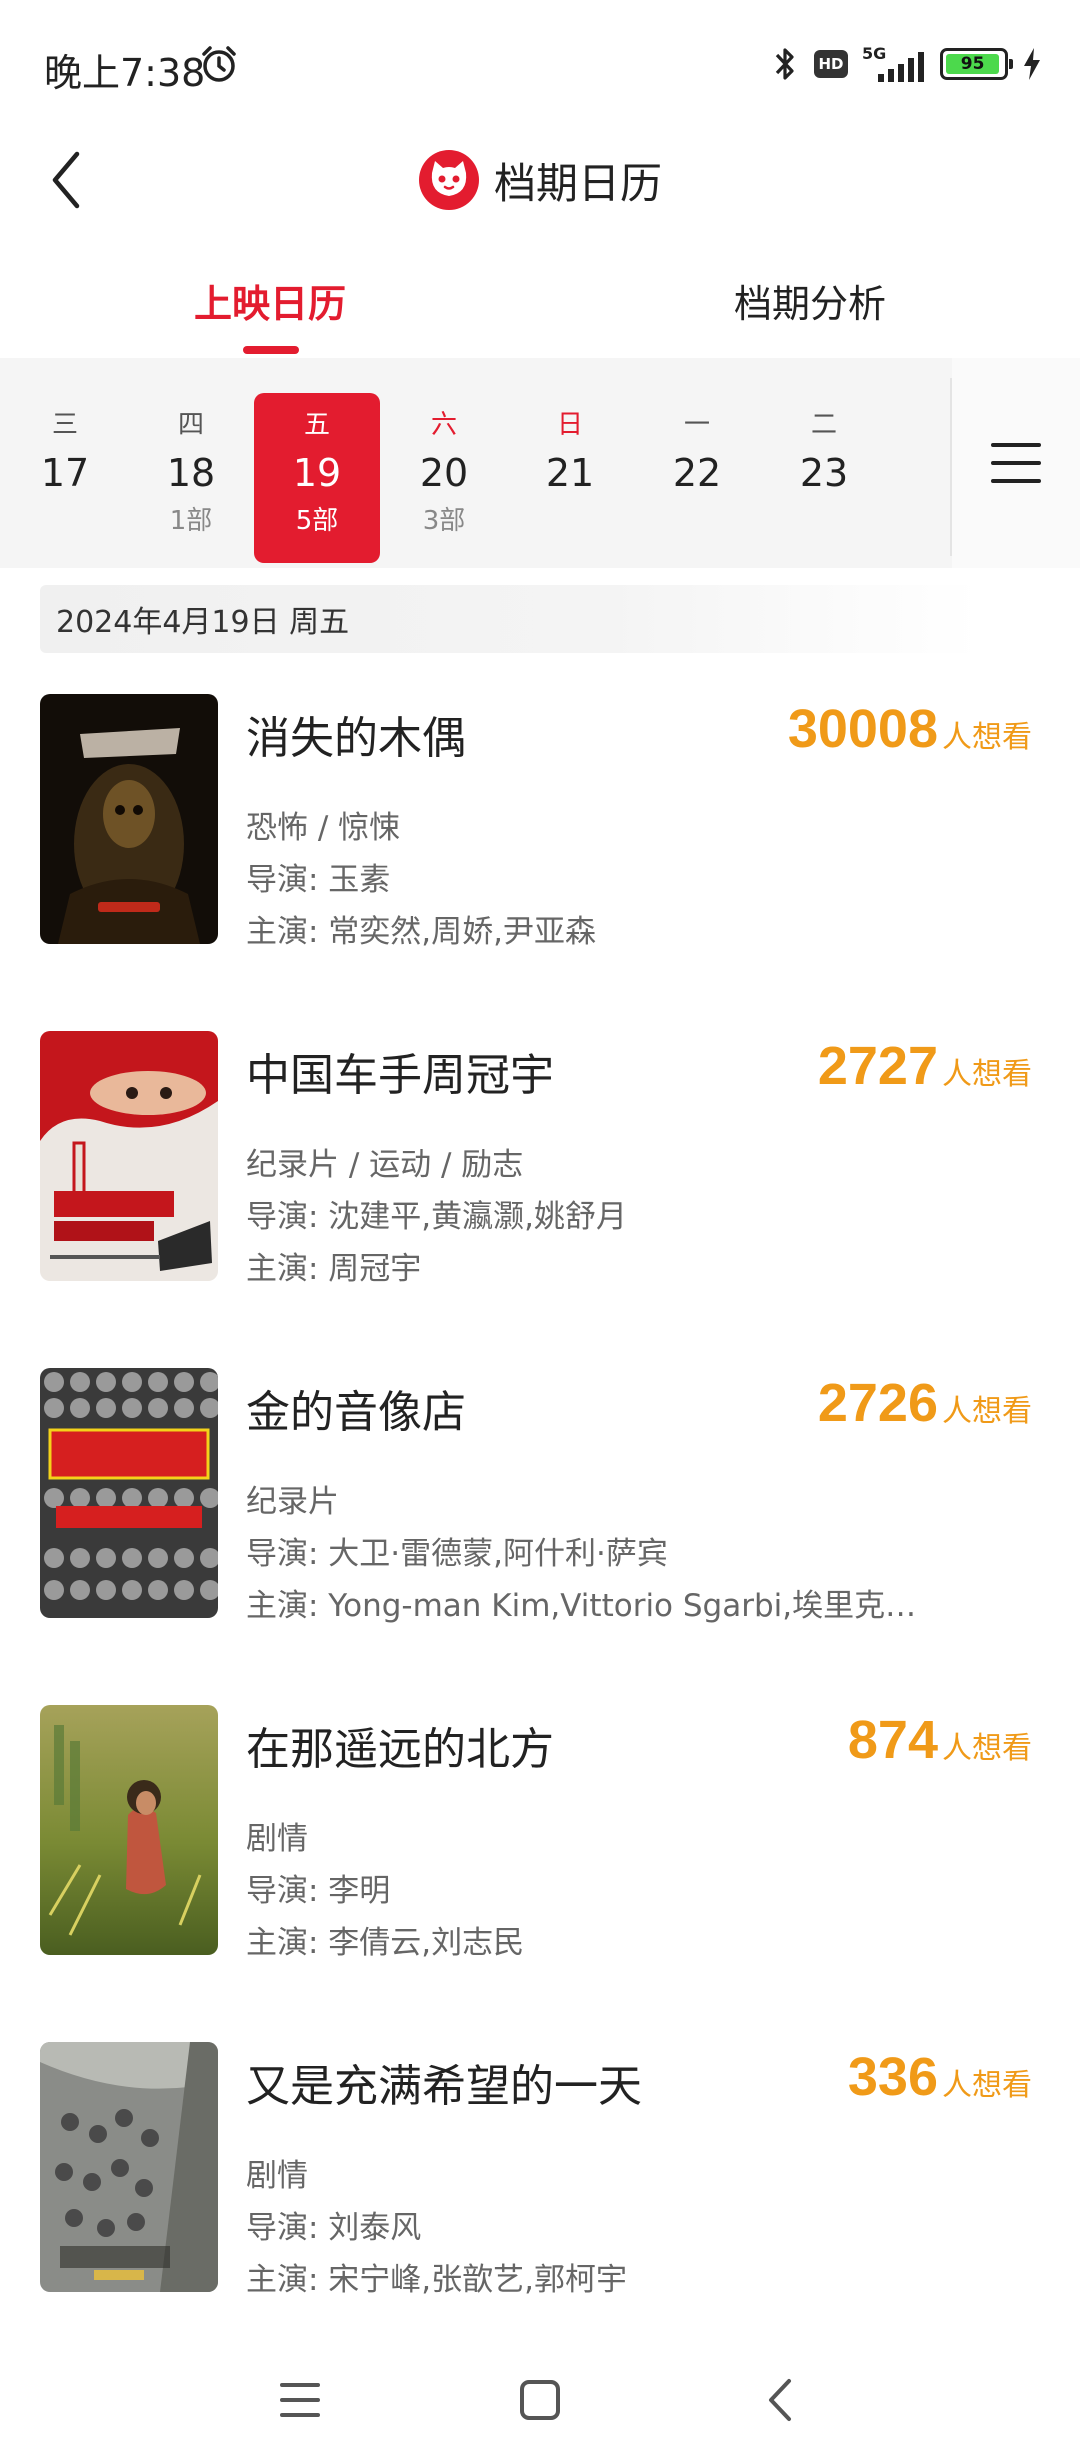  Describe the element at coordinates (823, 425) in the screenshot. I see `date-weekday: 二` at that location.